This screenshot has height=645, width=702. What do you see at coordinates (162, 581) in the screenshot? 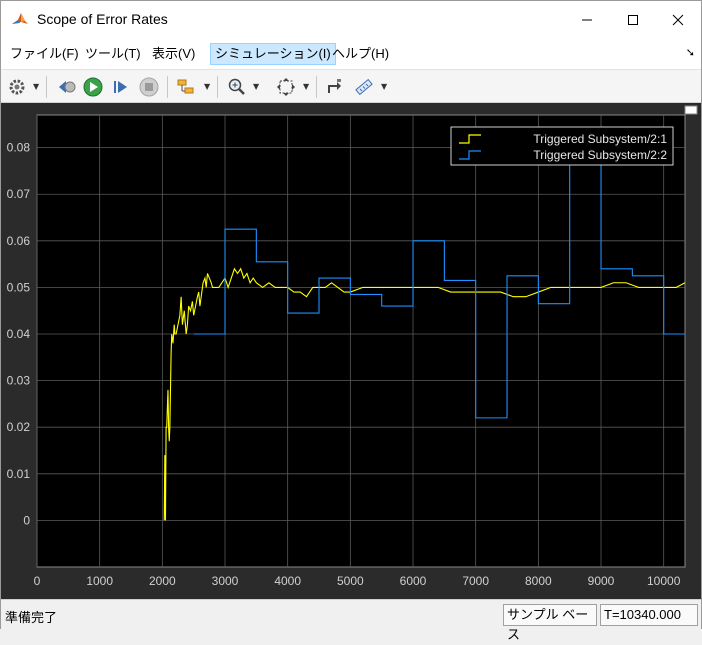
I see `x-tick-label: 2000` at bounding box center [162, 581].